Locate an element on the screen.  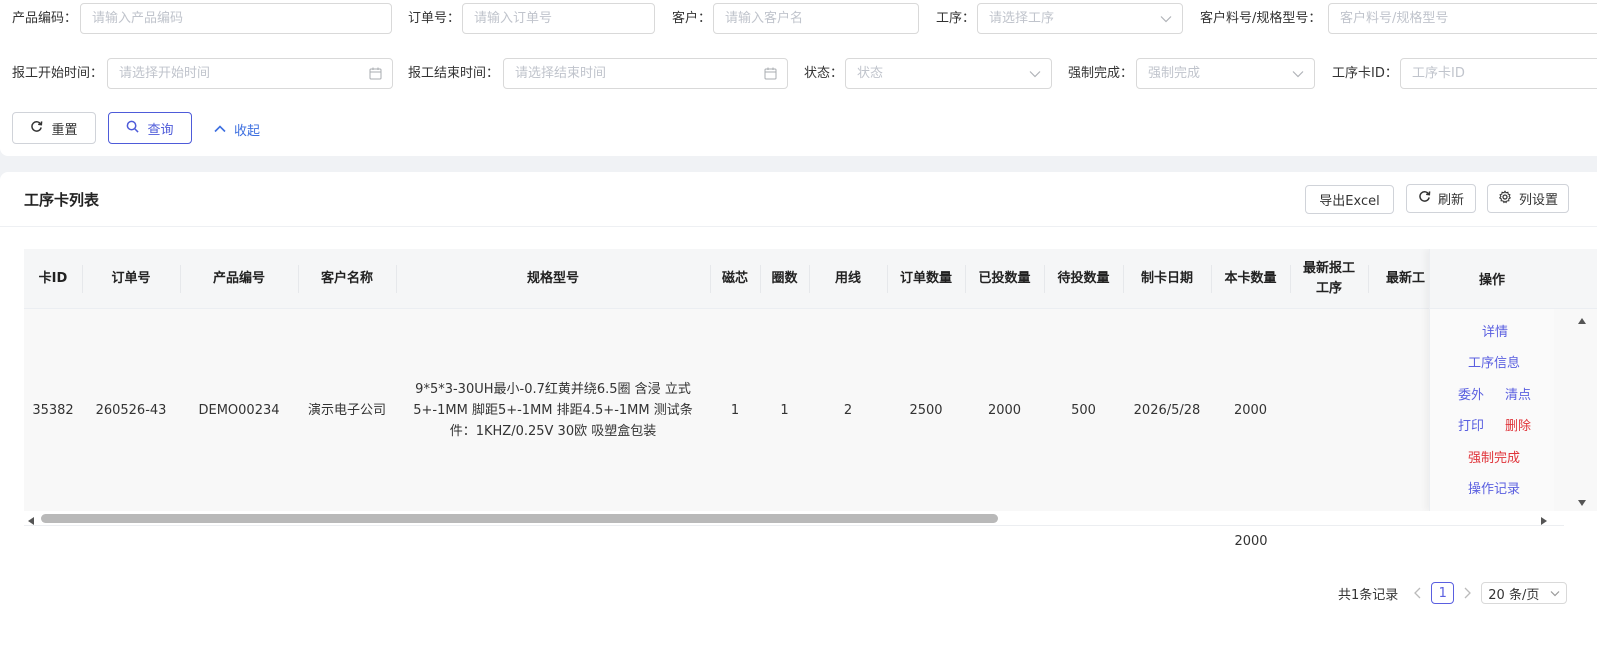
operation-column: 操作 详情 工序信息 委外 清点 打印 删除 强制完成 操作记录 is located at coordinates (1491, 380).